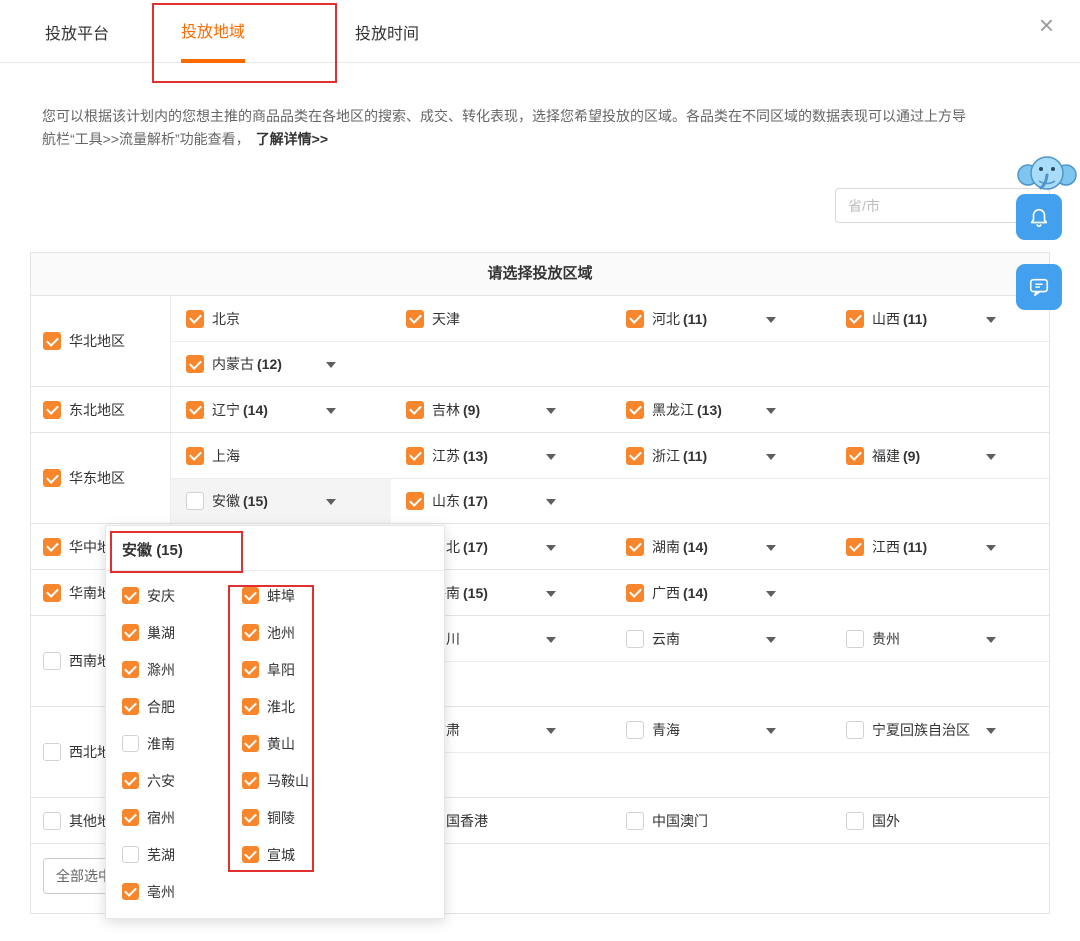  Describe the element at coordinates (302, 854) in the screenshot. I see `city-item: 宣城` at that location.